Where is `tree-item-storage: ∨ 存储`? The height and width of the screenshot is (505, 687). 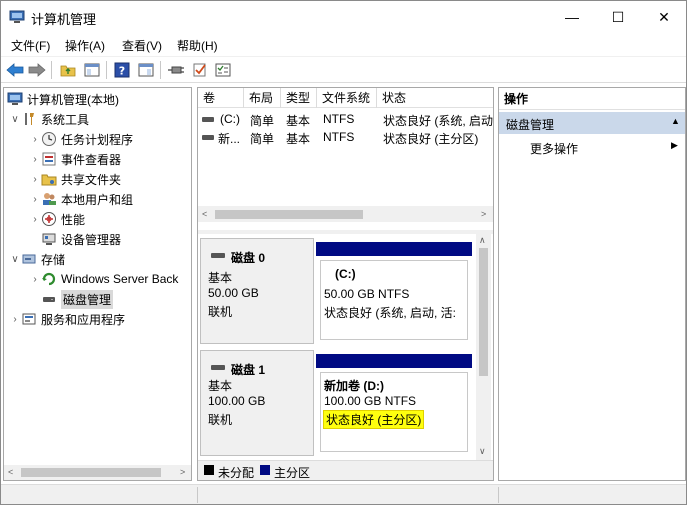 tree-item-storage: ∨ 存储 is located at coordinates (37, 259).